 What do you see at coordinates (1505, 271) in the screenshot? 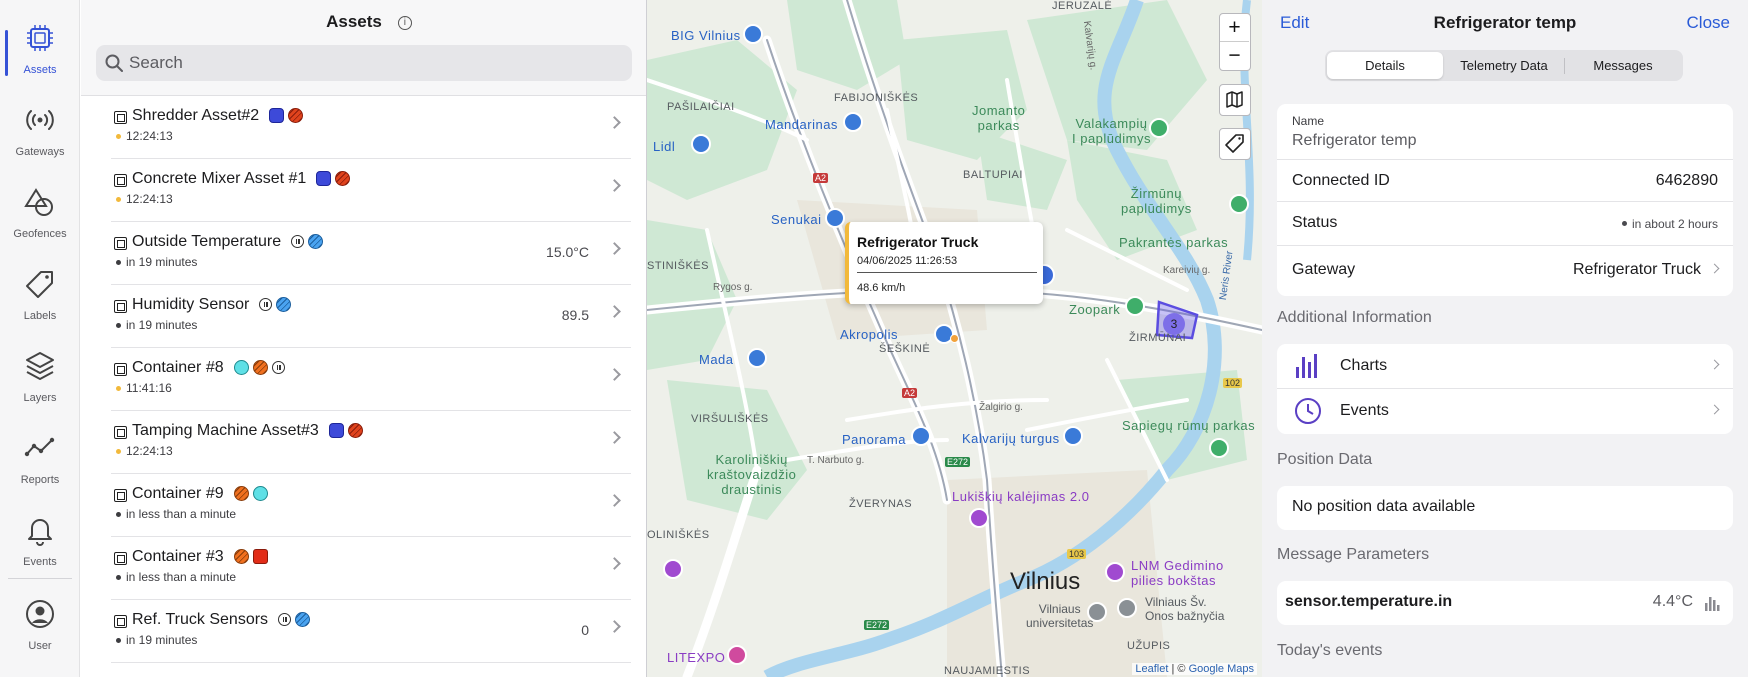
I see `gateway-row: Gateway Refrigerator Truck` at bounding box center [1505, 271].